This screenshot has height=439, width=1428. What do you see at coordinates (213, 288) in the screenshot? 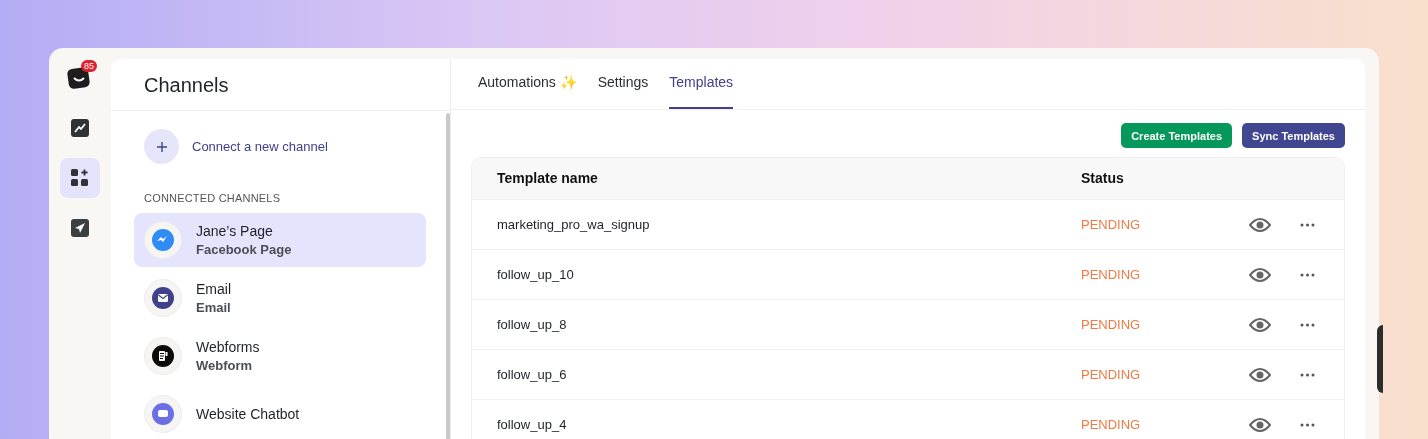
I see `channel-name: Email` at bounding box center [213, 288].